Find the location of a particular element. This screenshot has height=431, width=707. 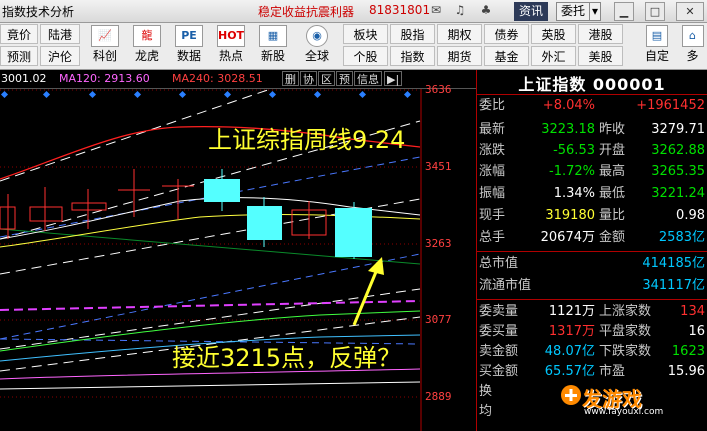

stock-index-futures-button: 股指 is located at coordinates (412, 34).